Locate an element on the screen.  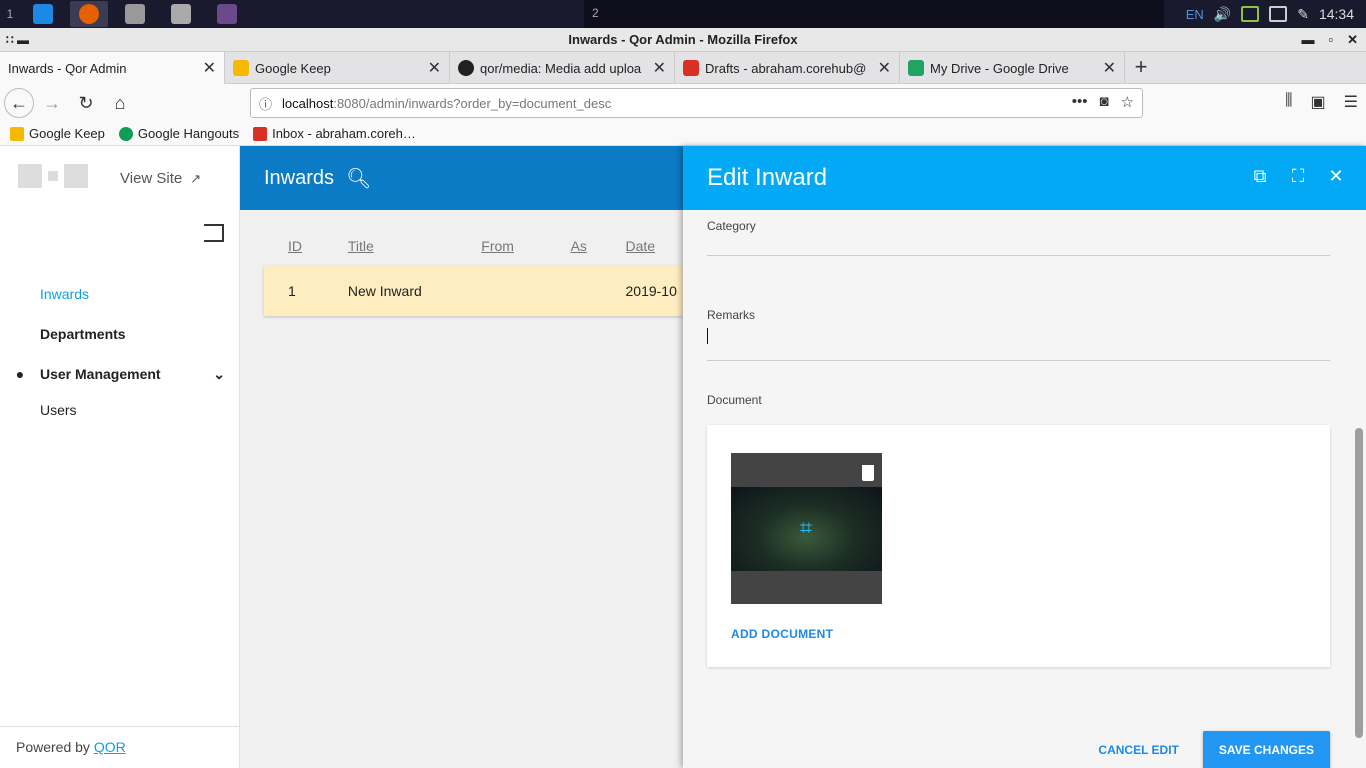
remarks-label: Remarks is located at coordinates (731, 315).